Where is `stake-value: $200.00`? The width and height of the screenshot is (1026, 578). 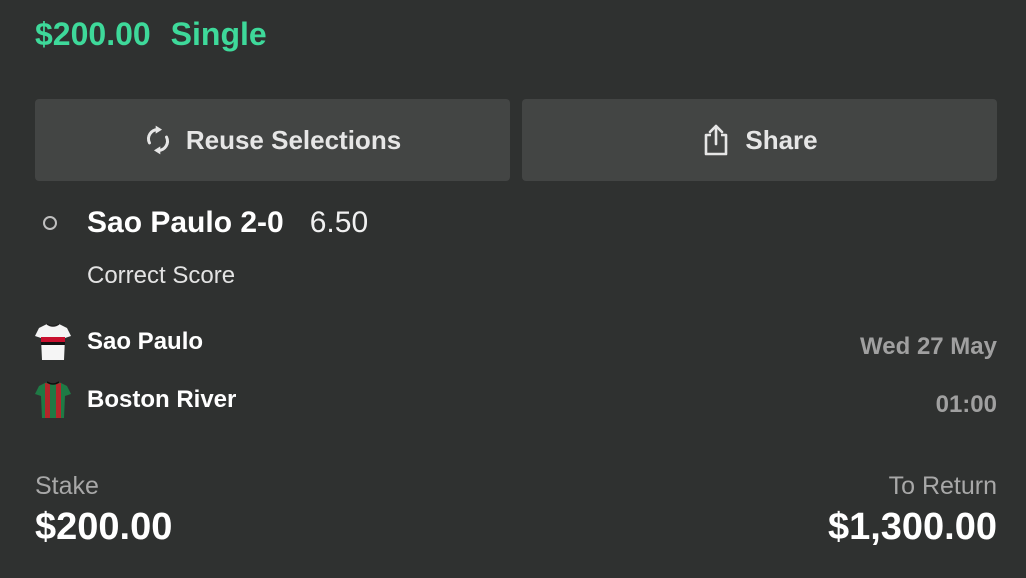 stake-value: $200.00 is located at coordinates (104, 527).